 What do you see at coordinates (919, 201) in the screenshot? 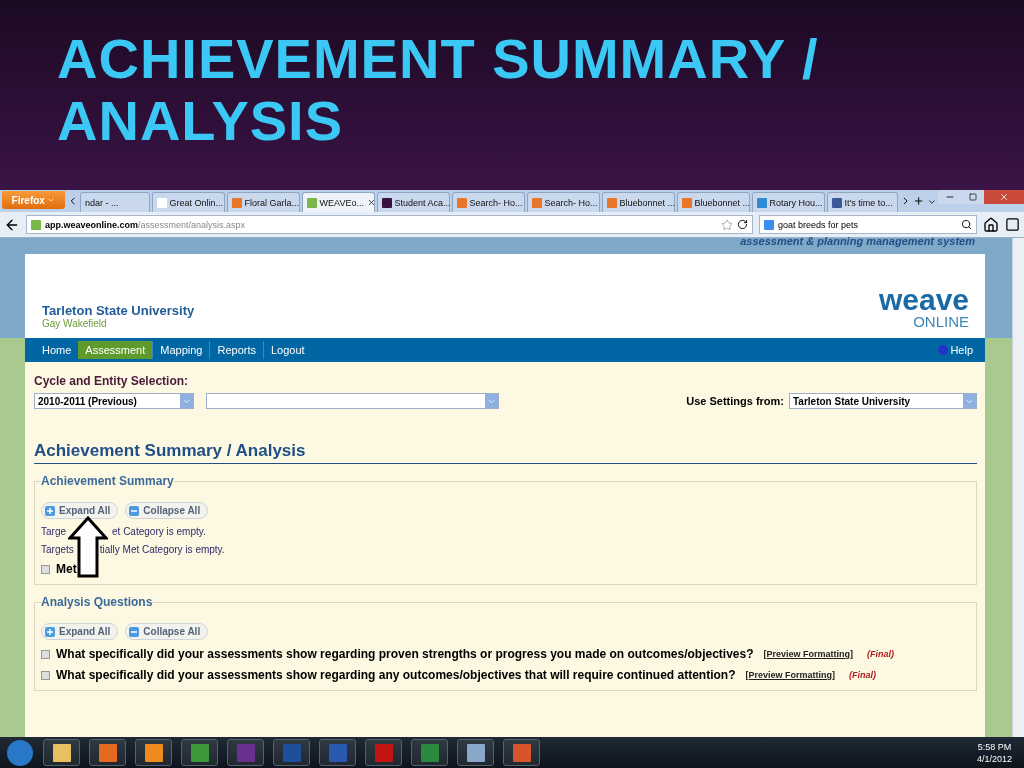
I see `new-tab-icon` at bounding box center [919, 201].